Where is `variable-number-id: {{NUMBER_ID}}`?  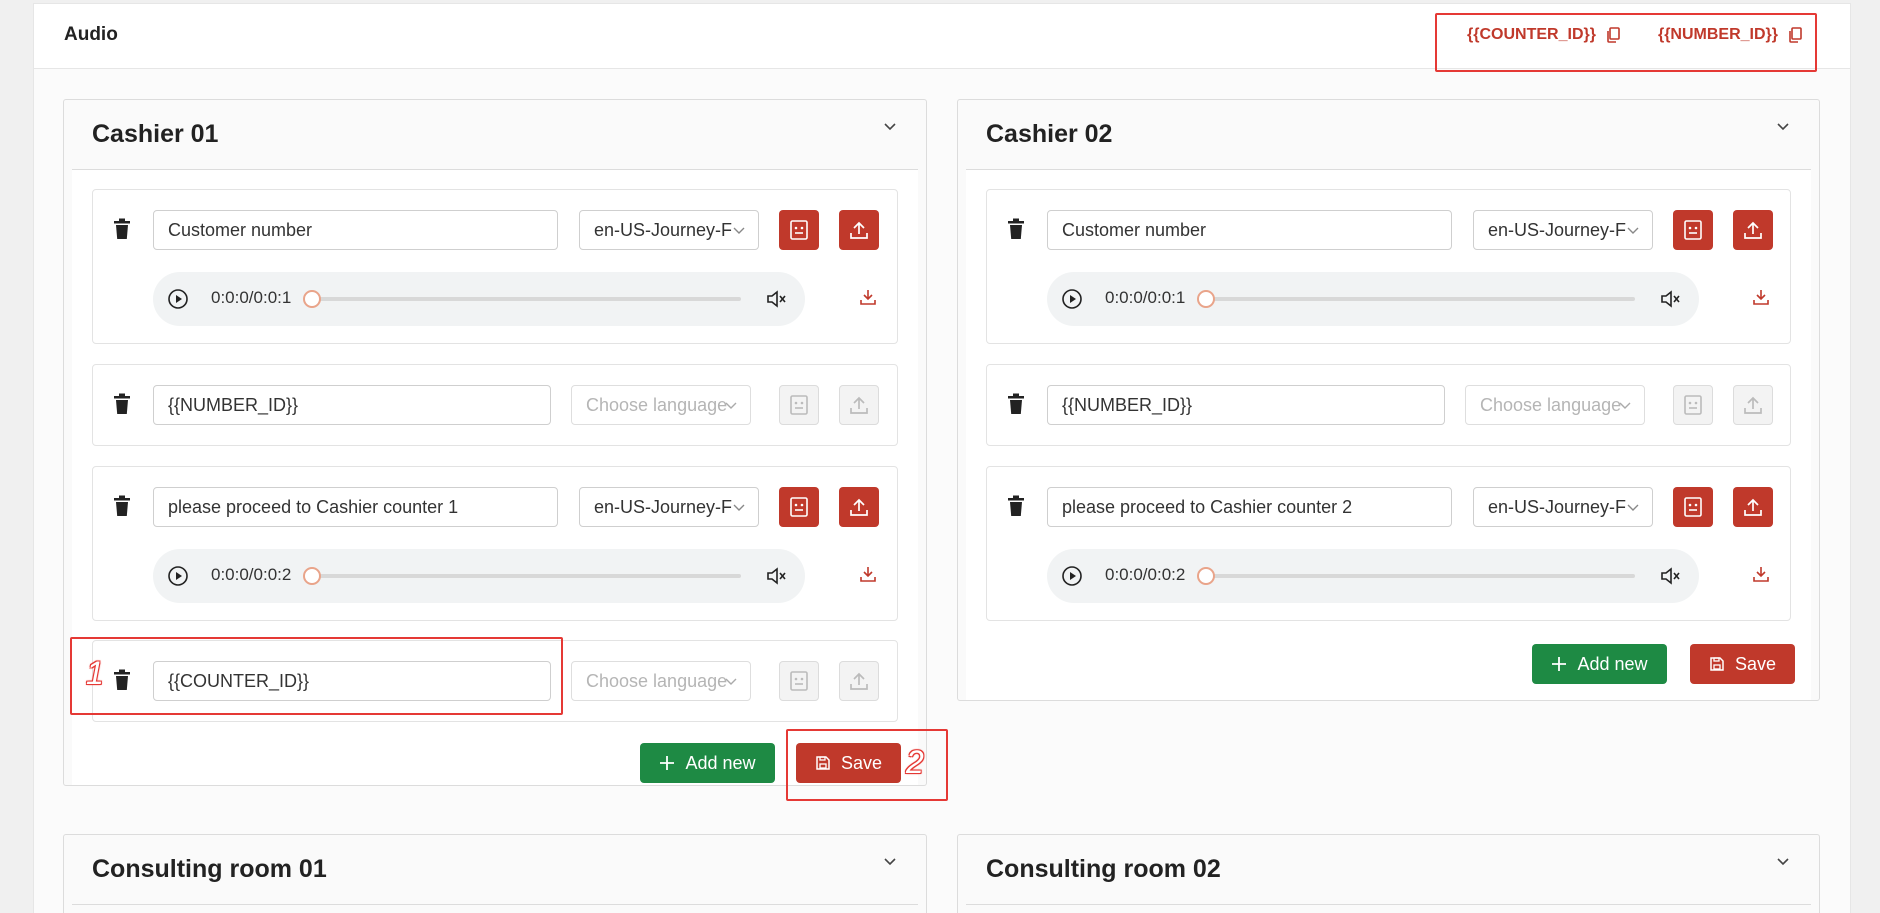 variable-number-id: {{NUMBER_ID}} is located at coordinates (1730, 35).